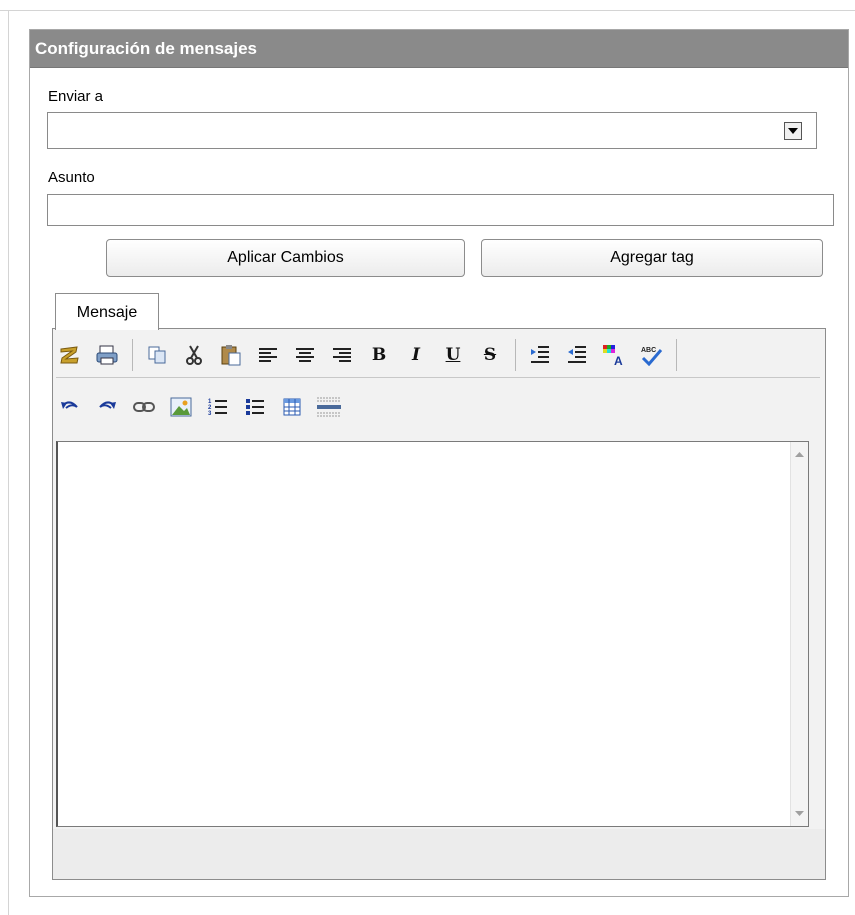 The width and height of the screenshot is (855, 915). I want to click on redo-icon, so click(107, 407).